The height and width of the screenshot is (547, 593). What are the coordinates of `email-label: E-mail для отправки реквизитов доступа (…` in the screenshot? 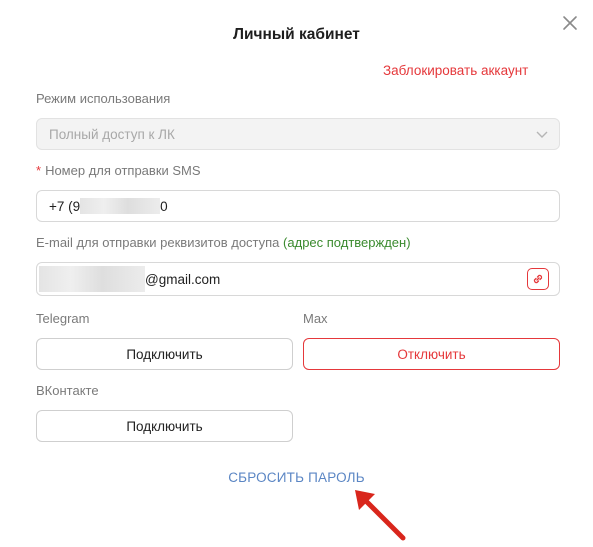 It's located at (223, 242).